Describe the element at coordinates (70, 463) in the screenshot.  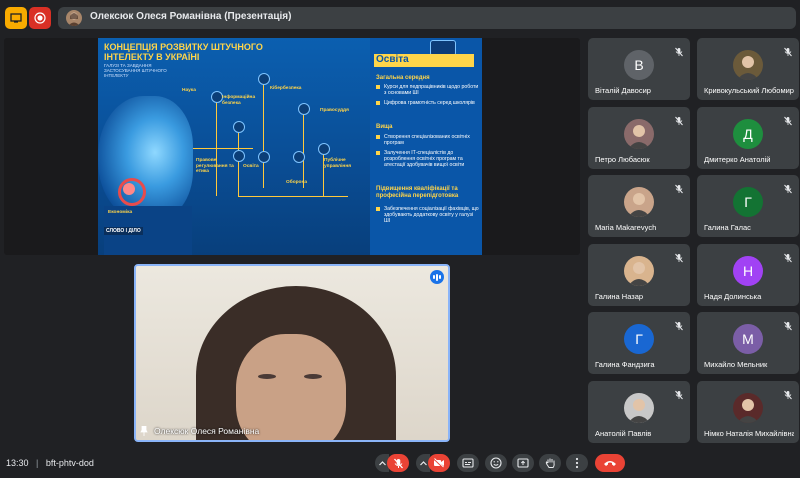
I see `meeting-code: bft-phtv-dod` at that location.